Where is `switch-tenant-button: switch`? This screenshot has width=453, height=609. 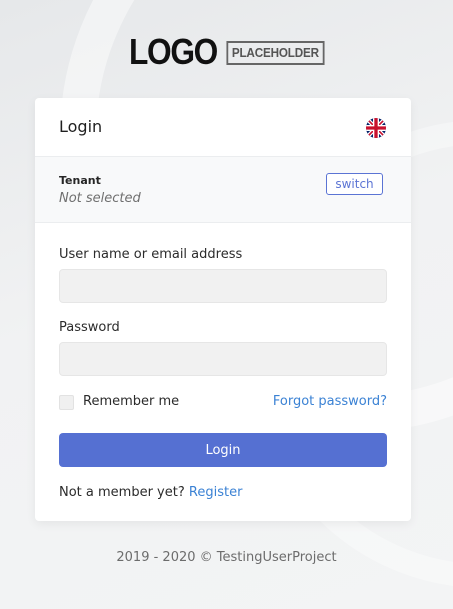
switch-tenant-button: switch is located at coordinates (354, 184).